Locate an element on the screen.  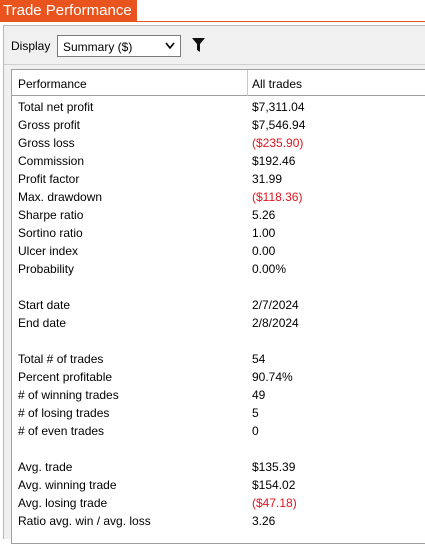
row-value: ($235.90) is located at coordinates (278, 143).